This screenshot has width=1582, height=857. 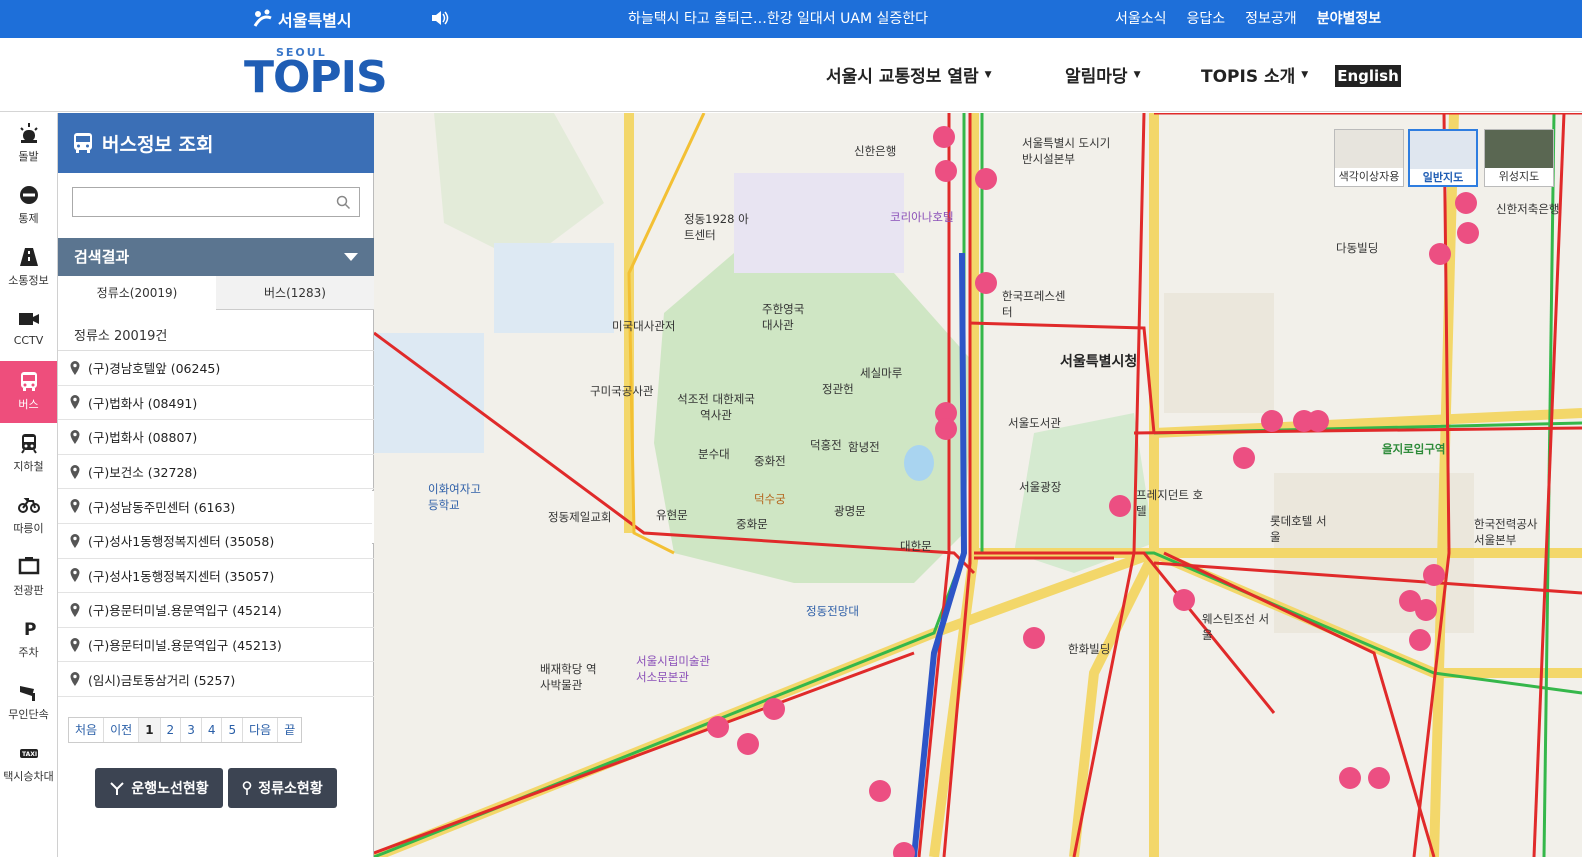 What do you see at coordinates (216, 576) in the screenshot?
I see `list-item: (구)성사1동행정복지센터 (35057)` at bounding box center [216, 576].